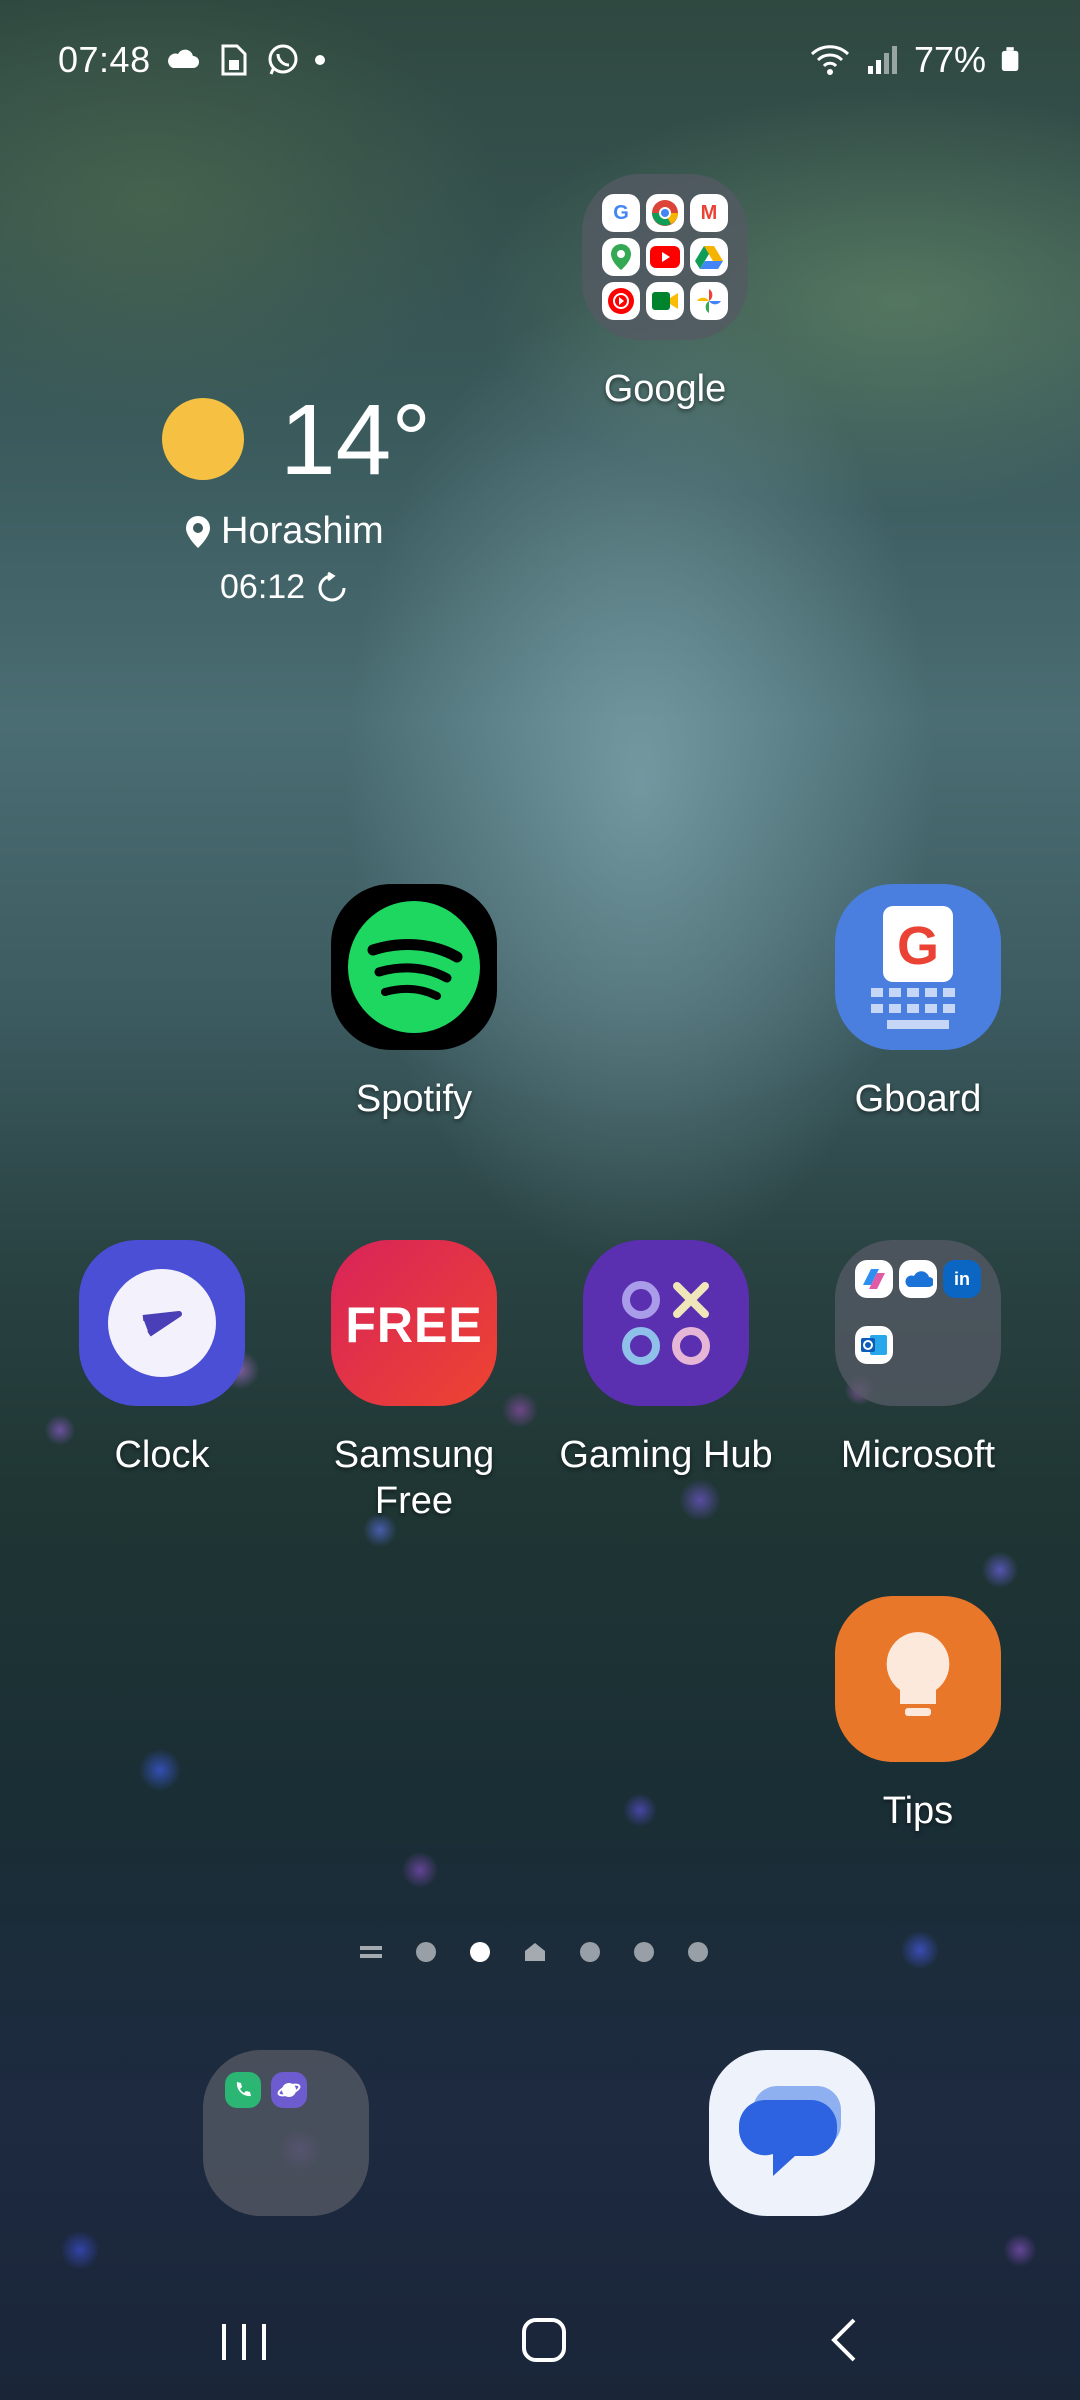  What do you see at coordinates (319, 60) in the screenshot?
I see `notification-dot-icon` at bounding box center [319, 60].